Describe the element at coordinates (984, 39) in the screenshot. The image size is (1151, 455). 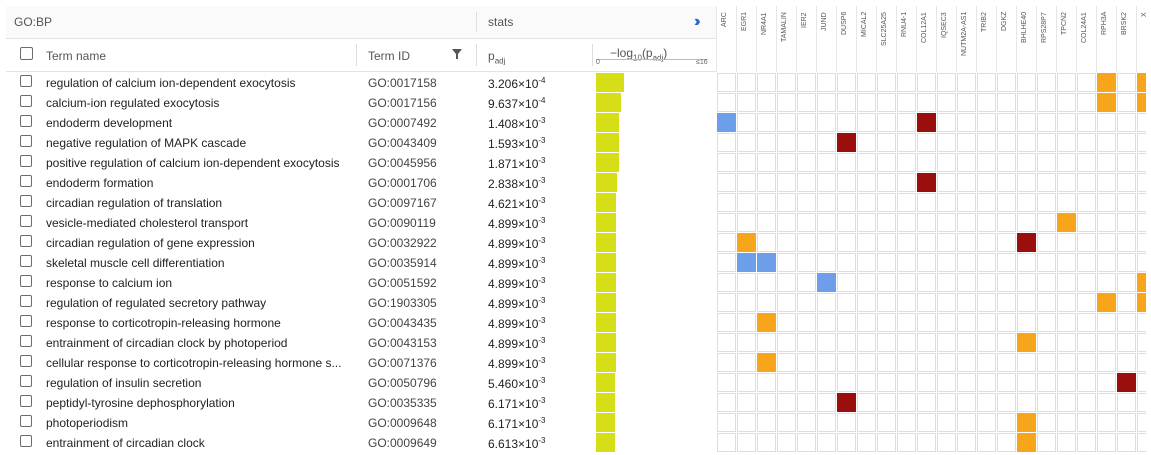
I see `gene-column-label: TRIB2` at that location.